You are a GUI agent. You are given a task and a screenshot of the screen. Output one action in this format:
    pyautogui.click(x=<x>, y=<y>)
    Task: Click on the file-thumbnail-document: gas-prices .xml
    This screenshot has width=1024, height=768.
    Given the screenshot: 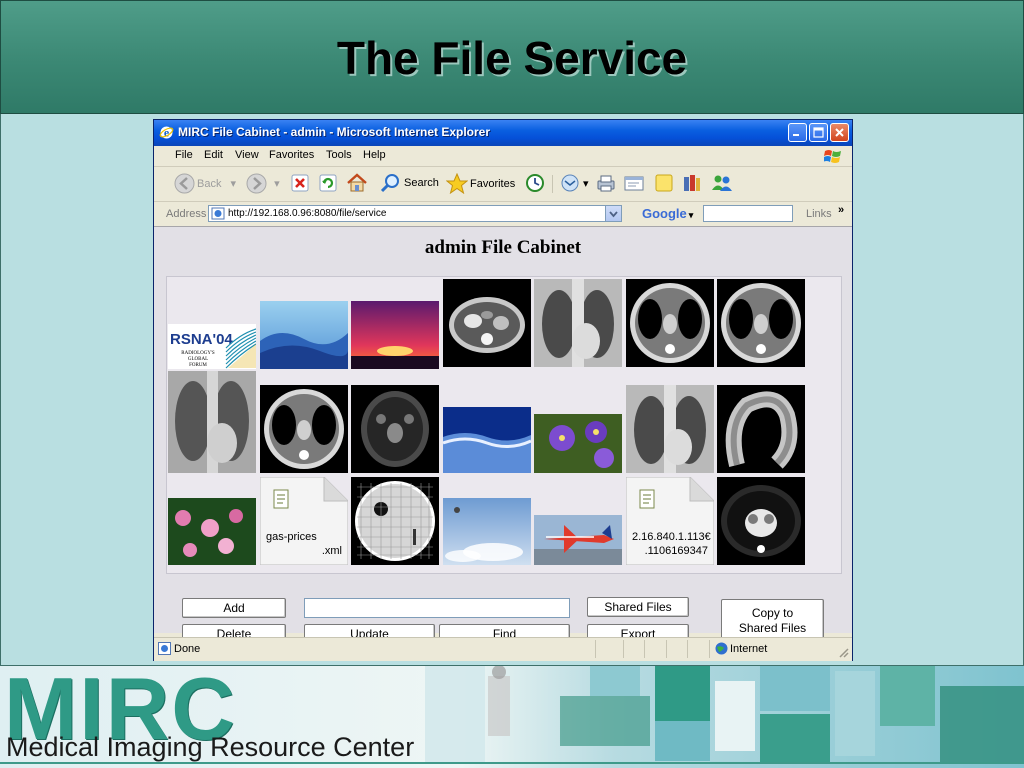 What is the action you would take?
    pyautogui.click(x=304, y=521)
    